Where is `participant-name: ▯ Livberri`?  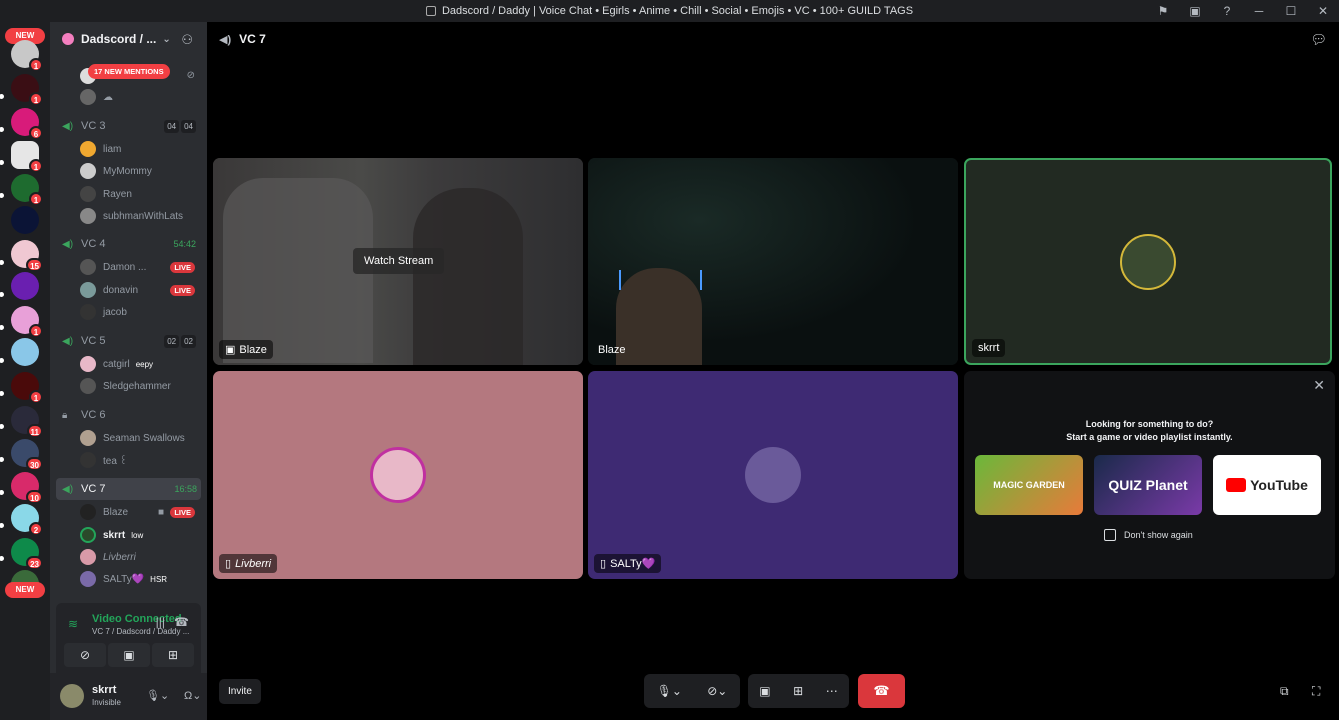 participant-name: ▯ Livberri is located at coordinates (248, 563).